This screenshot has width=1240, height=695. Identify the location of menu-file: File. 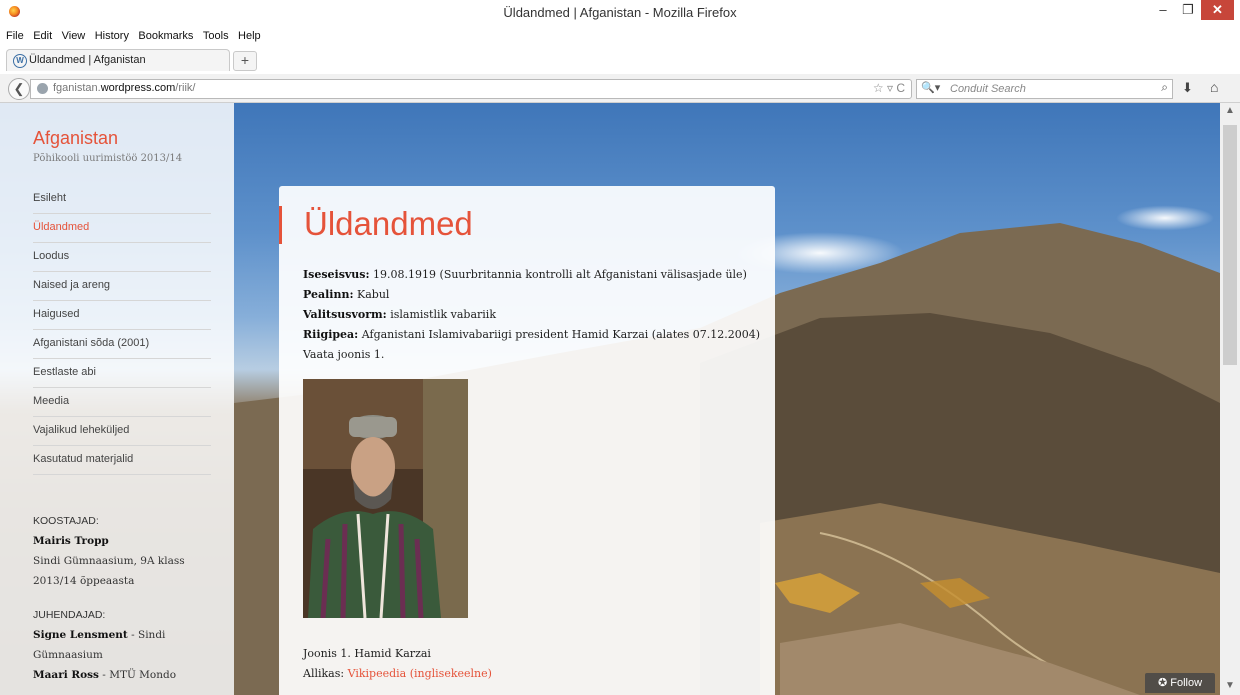
(15, 36).